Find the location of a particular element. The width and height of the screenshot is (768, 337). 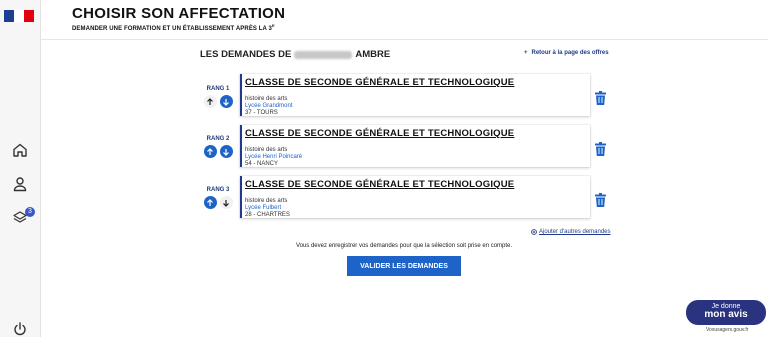

feedback-line-2: mon avis is located at coordinates (726, 314).